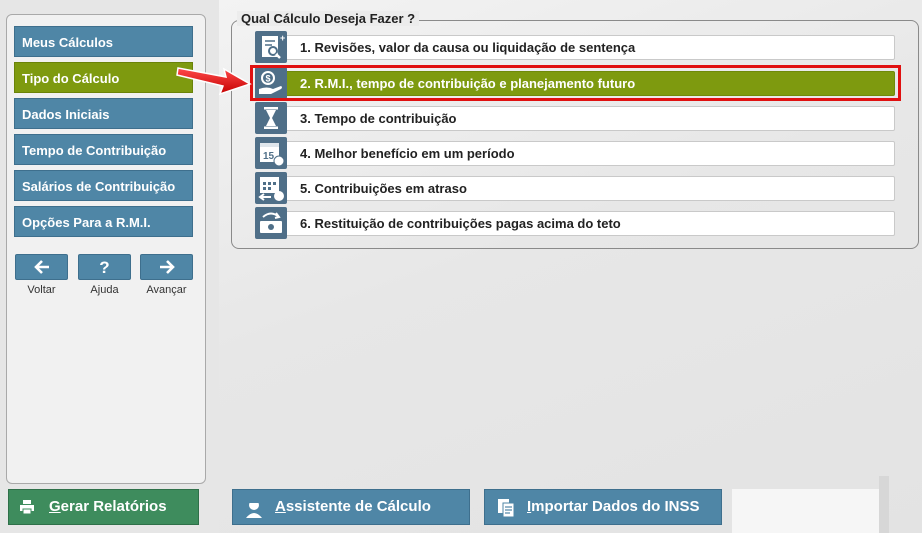 This screenshot has width=922, height=533. I want to click on printer-icon, so click(27, 507).